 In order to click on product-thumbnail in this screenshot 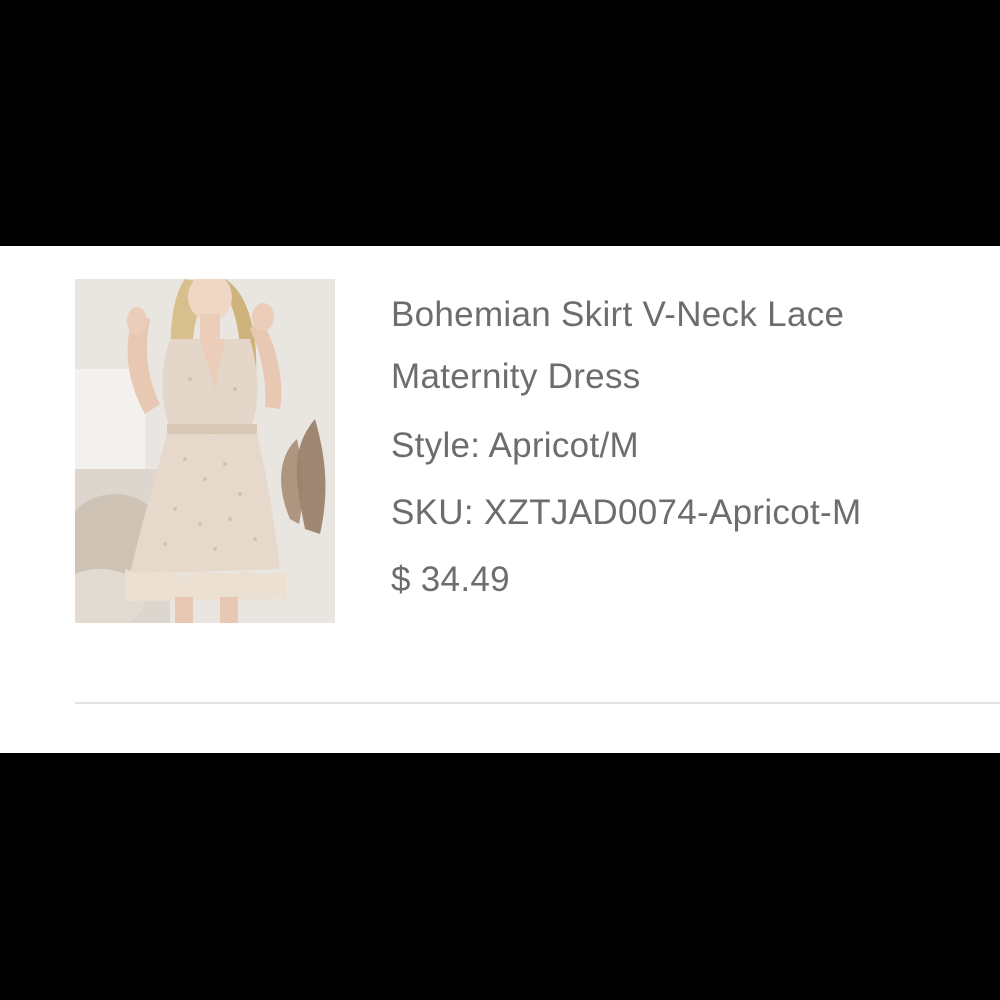, I will do `click(205, 451)`.